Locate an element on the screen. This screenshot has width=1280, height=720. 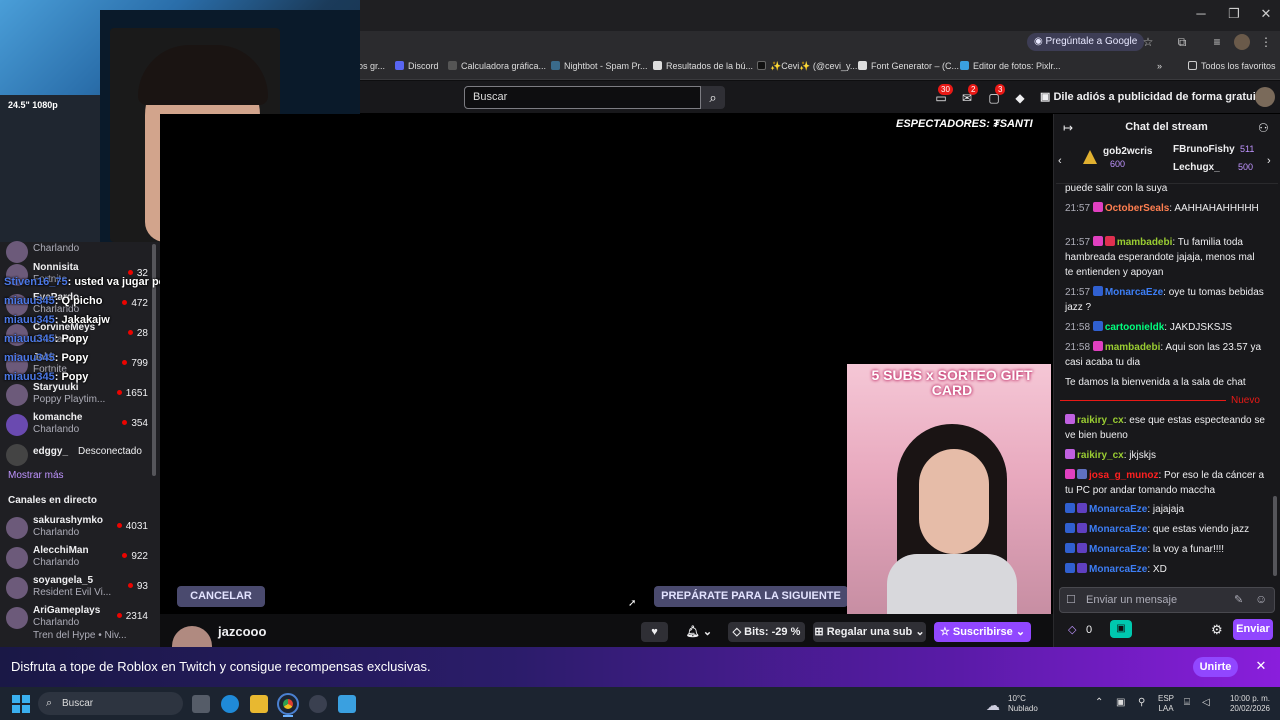
windows-start-icon is located at coordinates (21, 704).